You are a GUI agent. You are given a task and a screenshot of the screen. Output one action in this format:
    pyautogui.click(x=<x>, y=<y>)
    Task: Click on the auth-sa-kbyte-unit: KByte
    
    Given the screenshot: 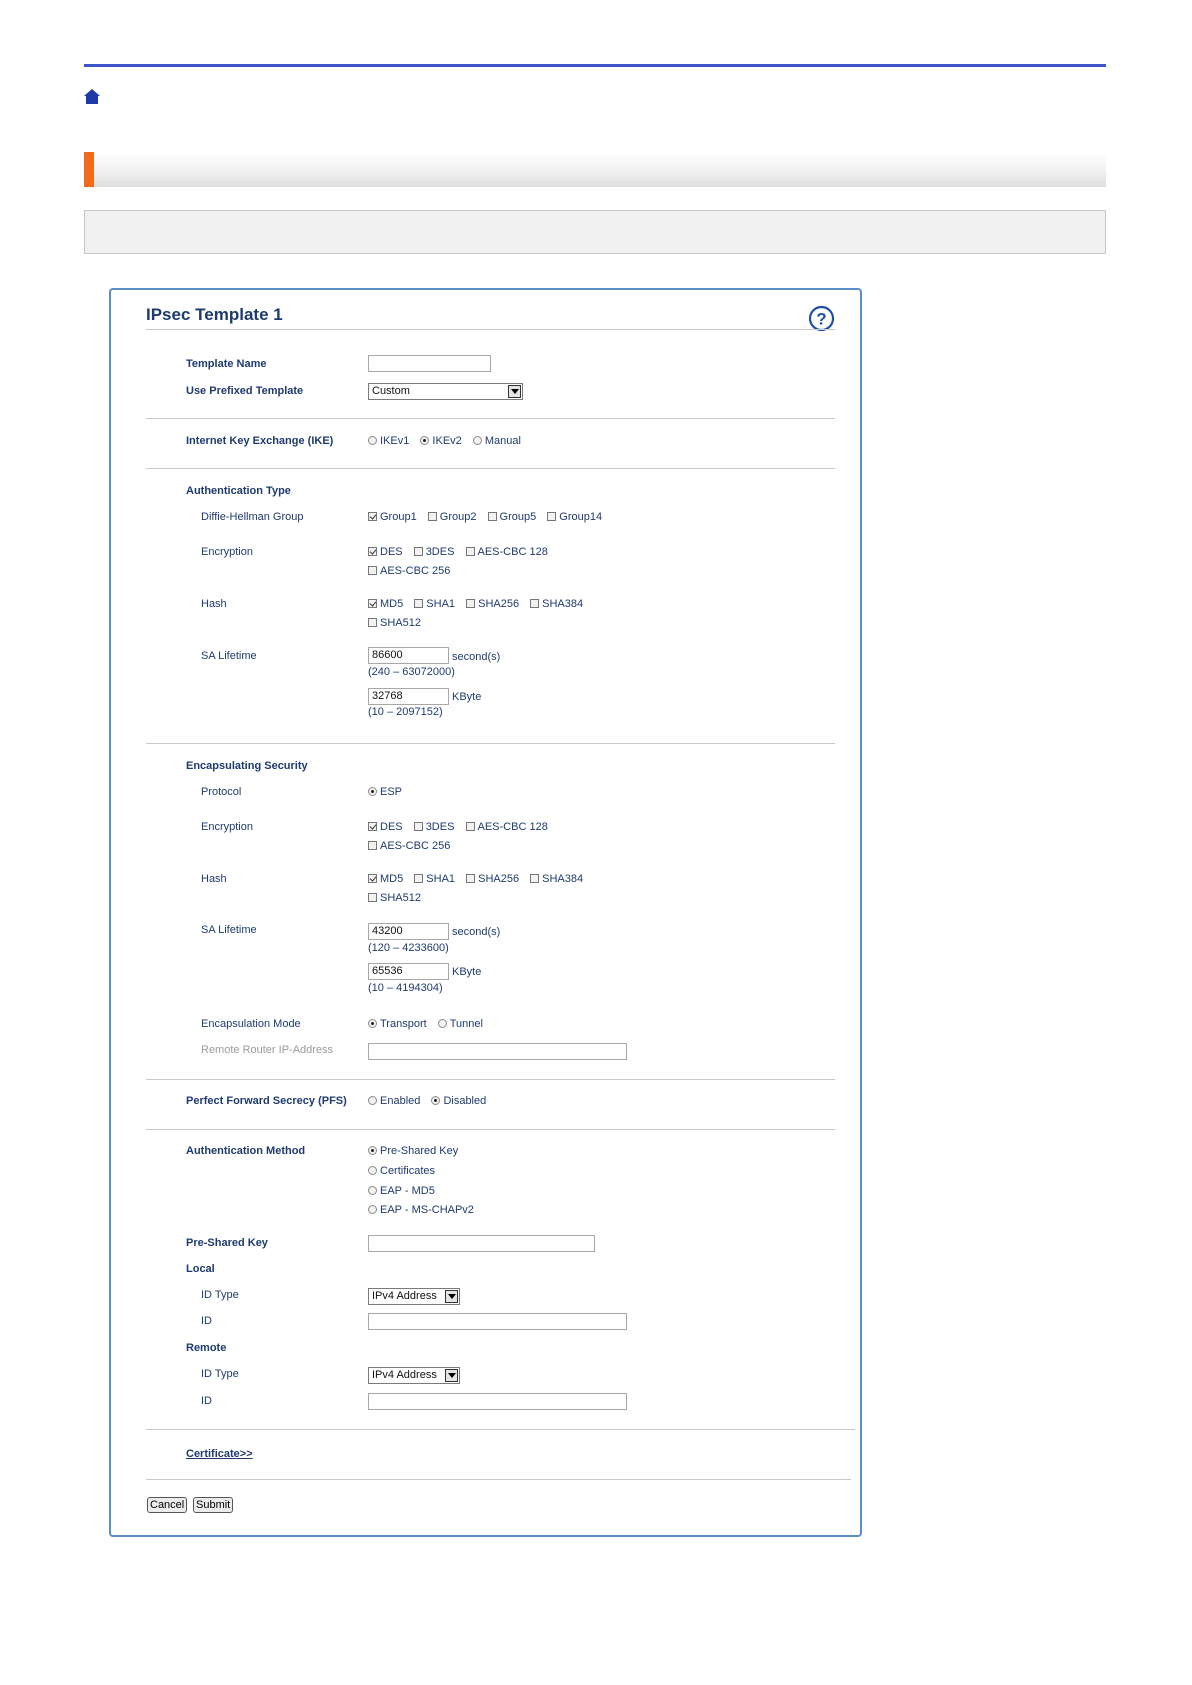 What is the action you would take?
    pyautogui.click(x=467, y=697)
    